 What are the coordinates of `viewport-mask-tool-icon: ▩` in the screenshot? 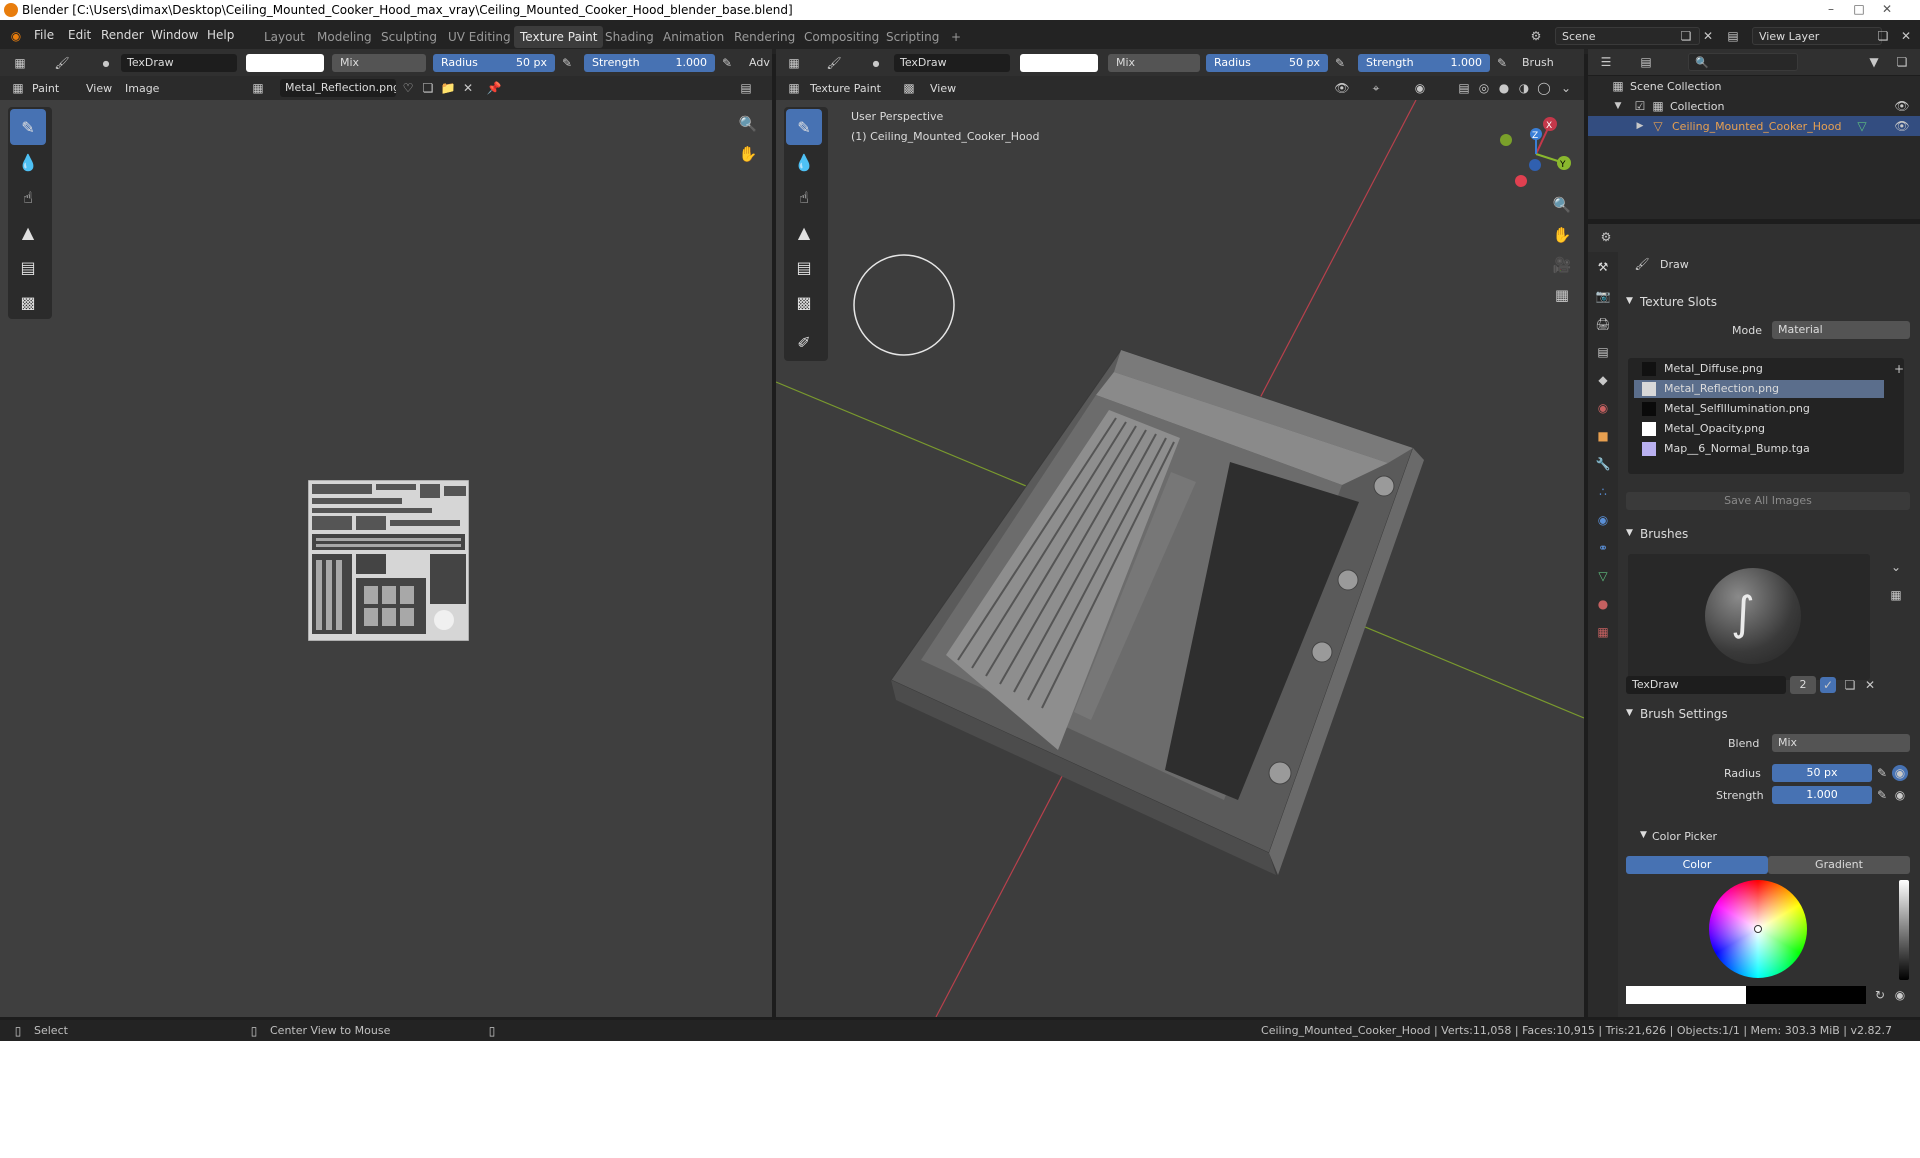 It's located at (804, 302).